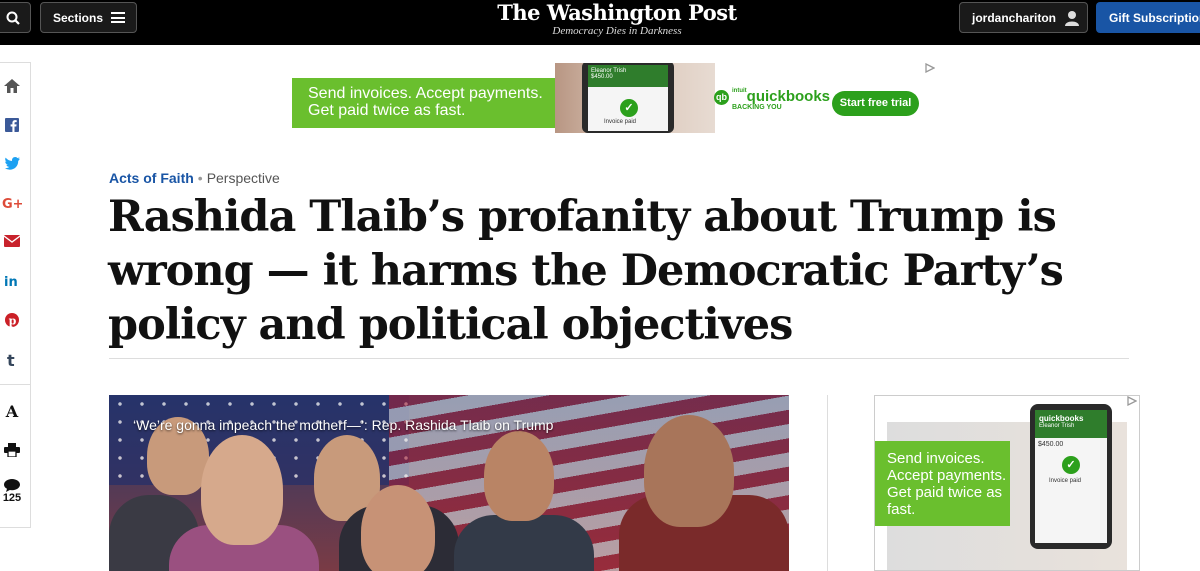 The image size is (1200, 571). I want to click on section-link: Acts of Faith, so click(151, 178).